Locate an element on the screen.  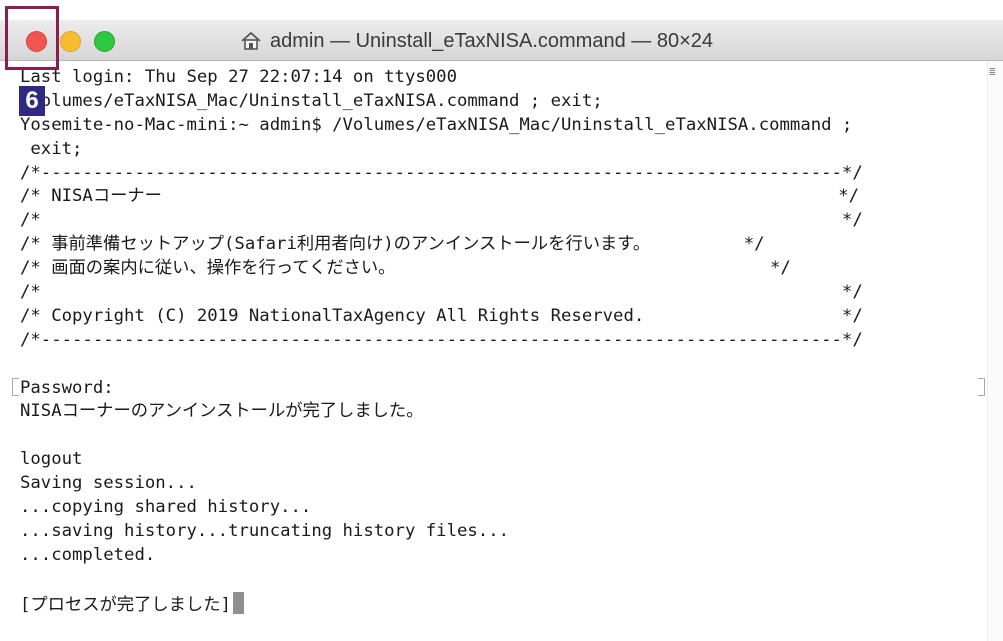
desktop-strip is located at coordinates (501, 10).